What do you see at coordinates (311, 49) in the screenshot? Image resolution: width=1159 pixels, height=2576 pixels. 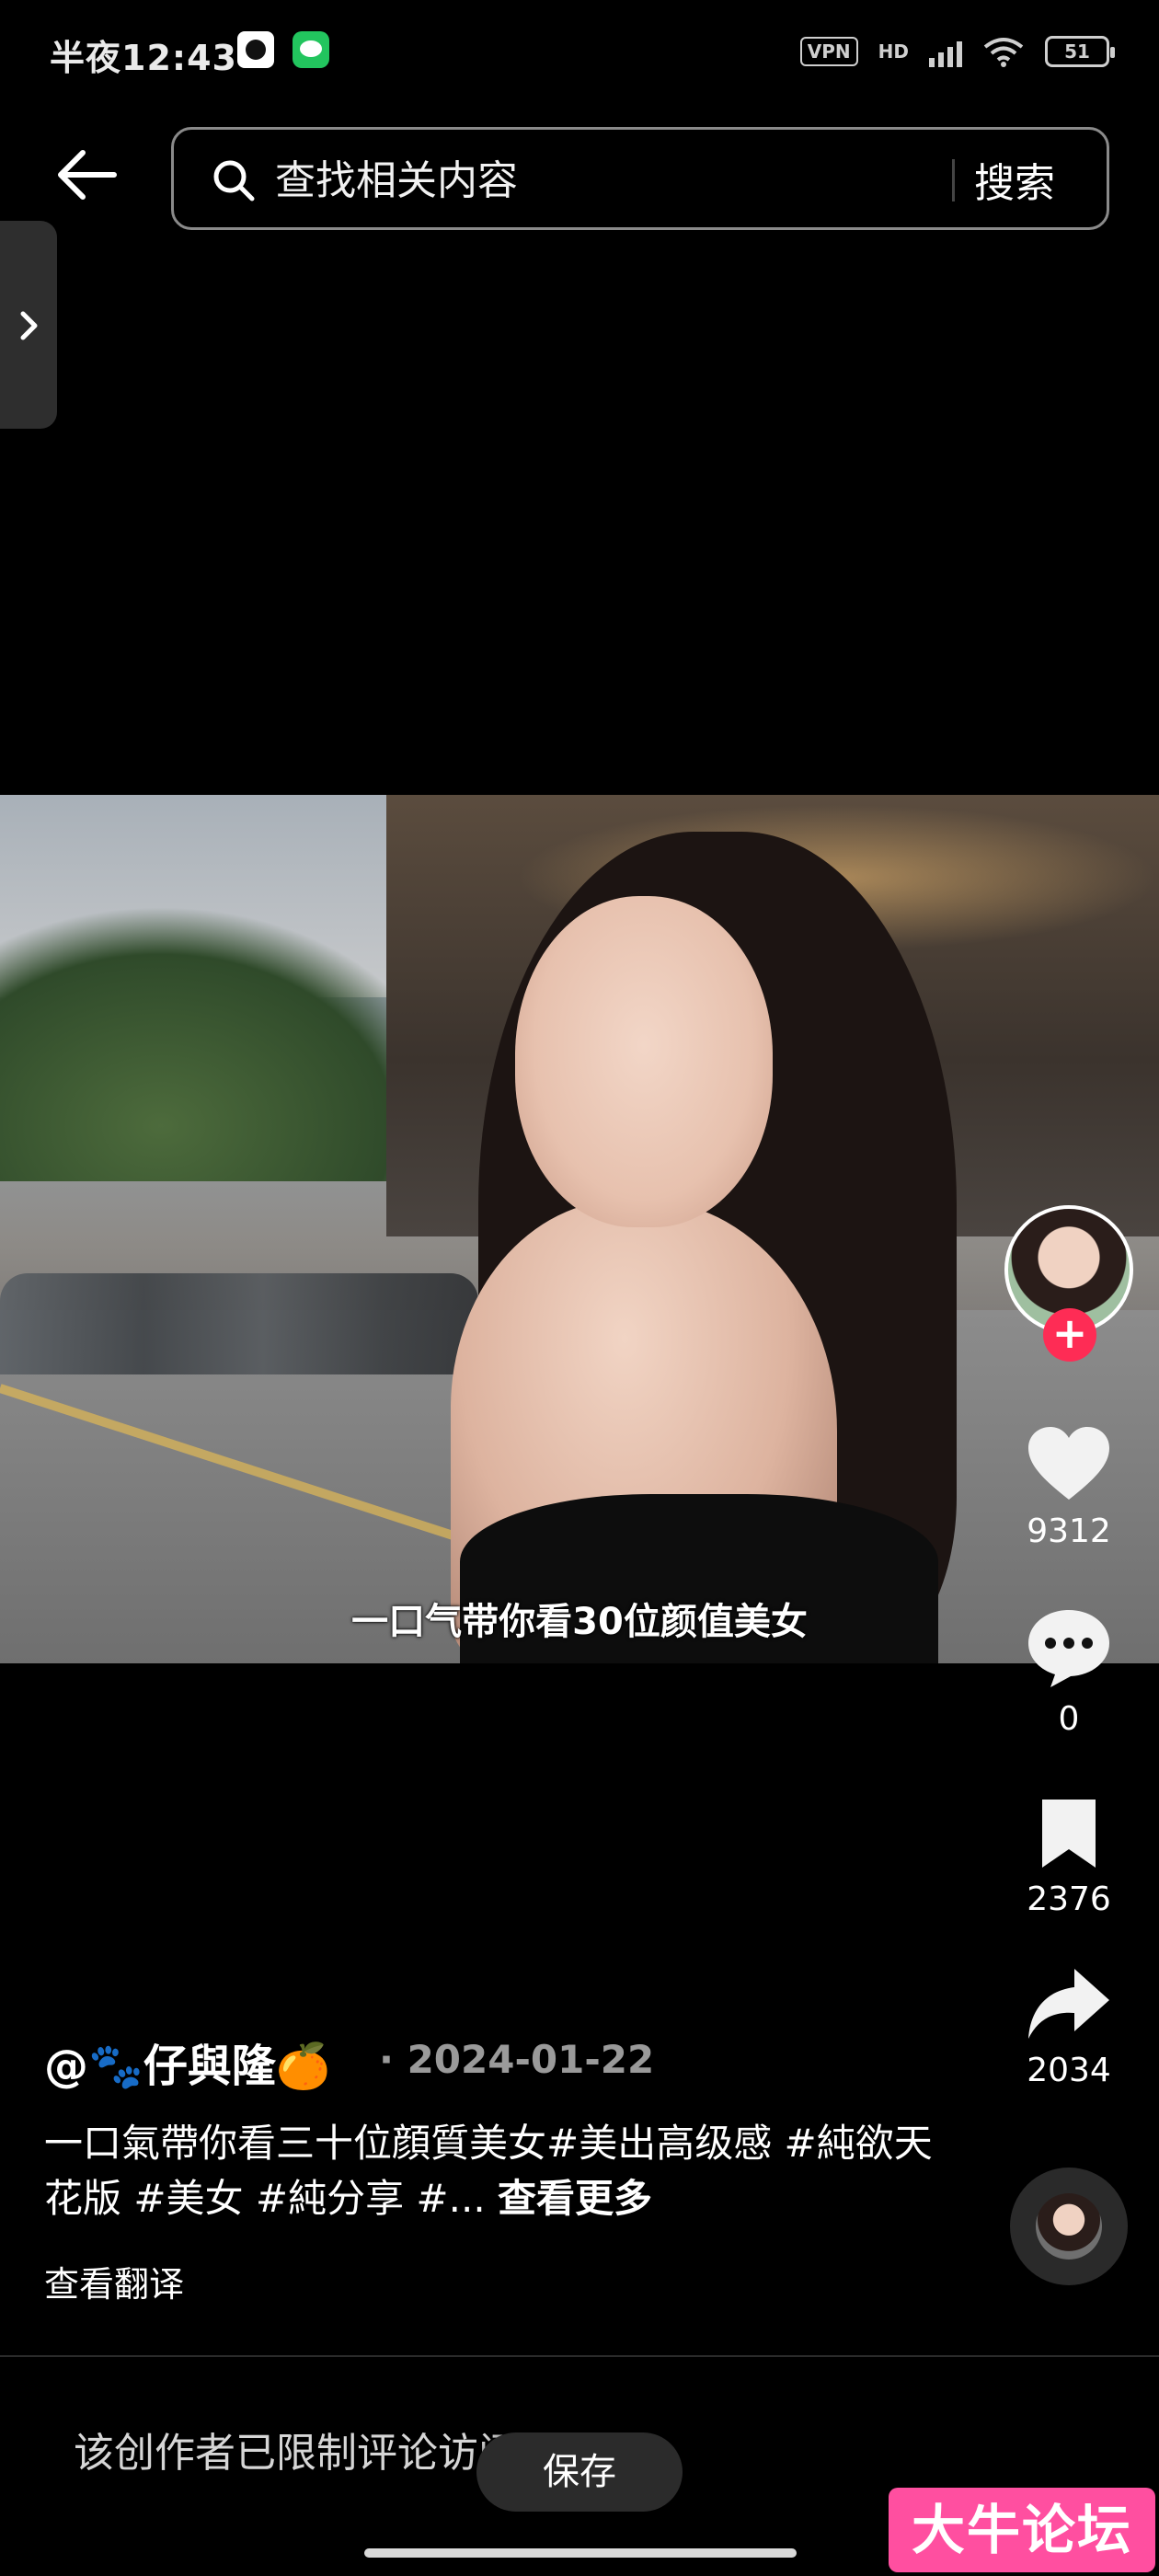 I see `wechat-notification-icon` at bounding box center [311, 49].